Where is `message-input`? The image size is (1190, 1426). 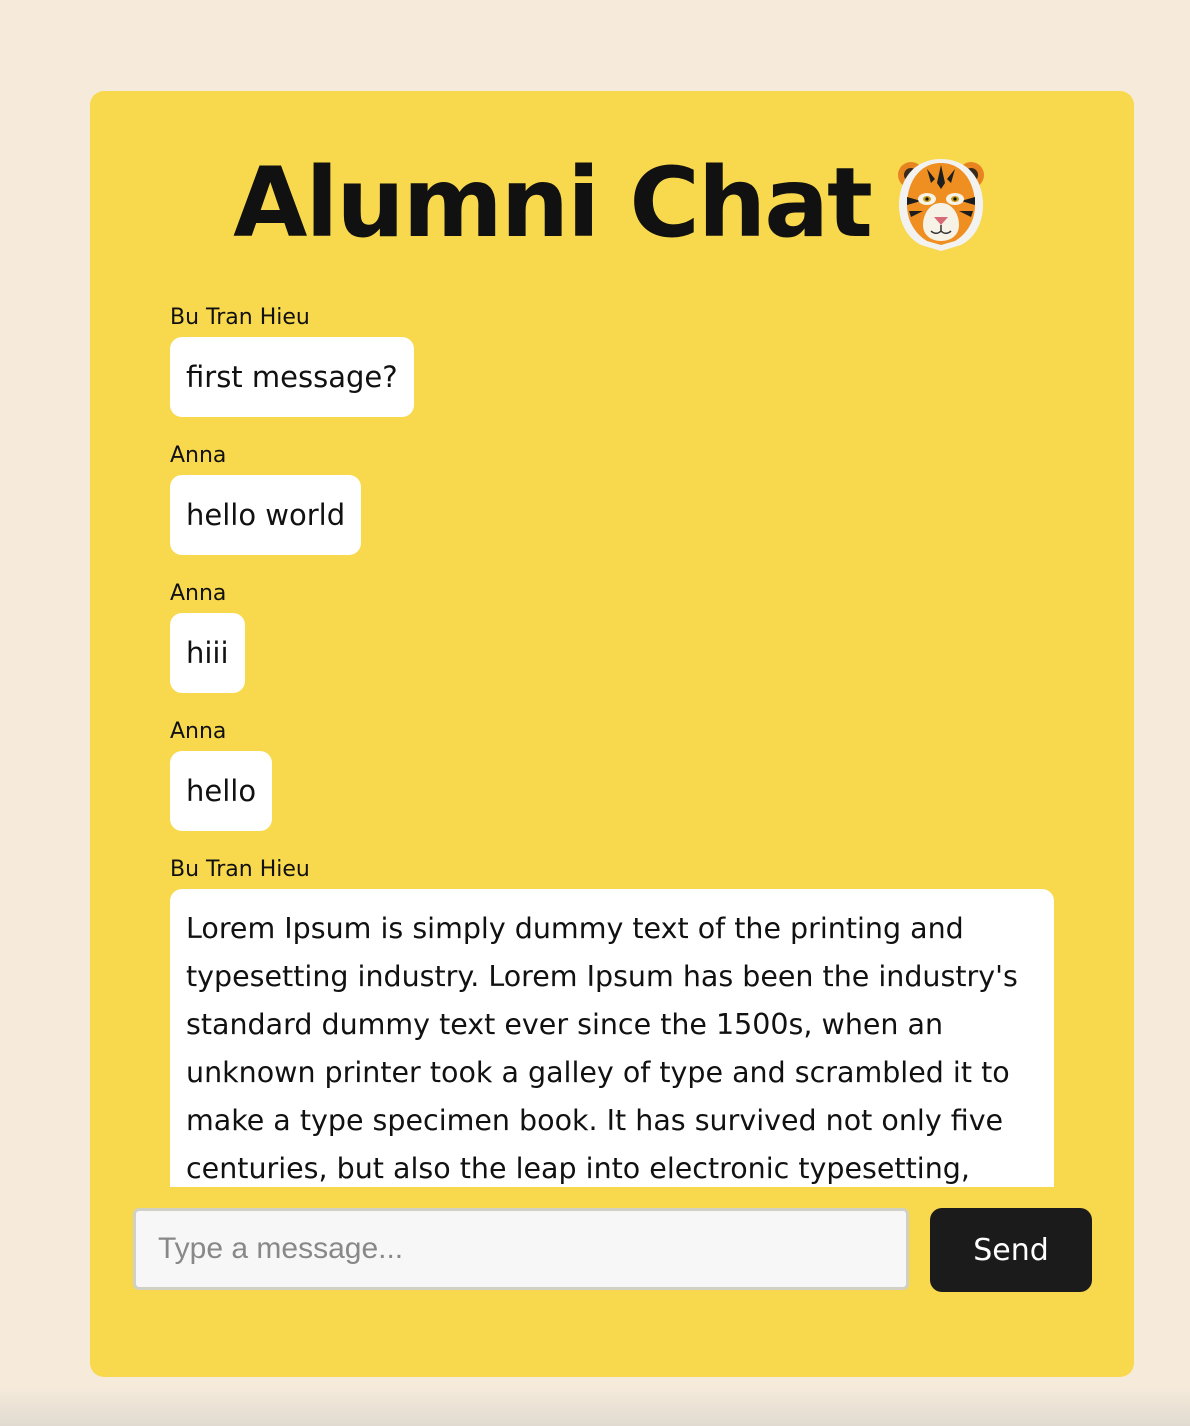
message-input is located at coordinates (521, 1249).